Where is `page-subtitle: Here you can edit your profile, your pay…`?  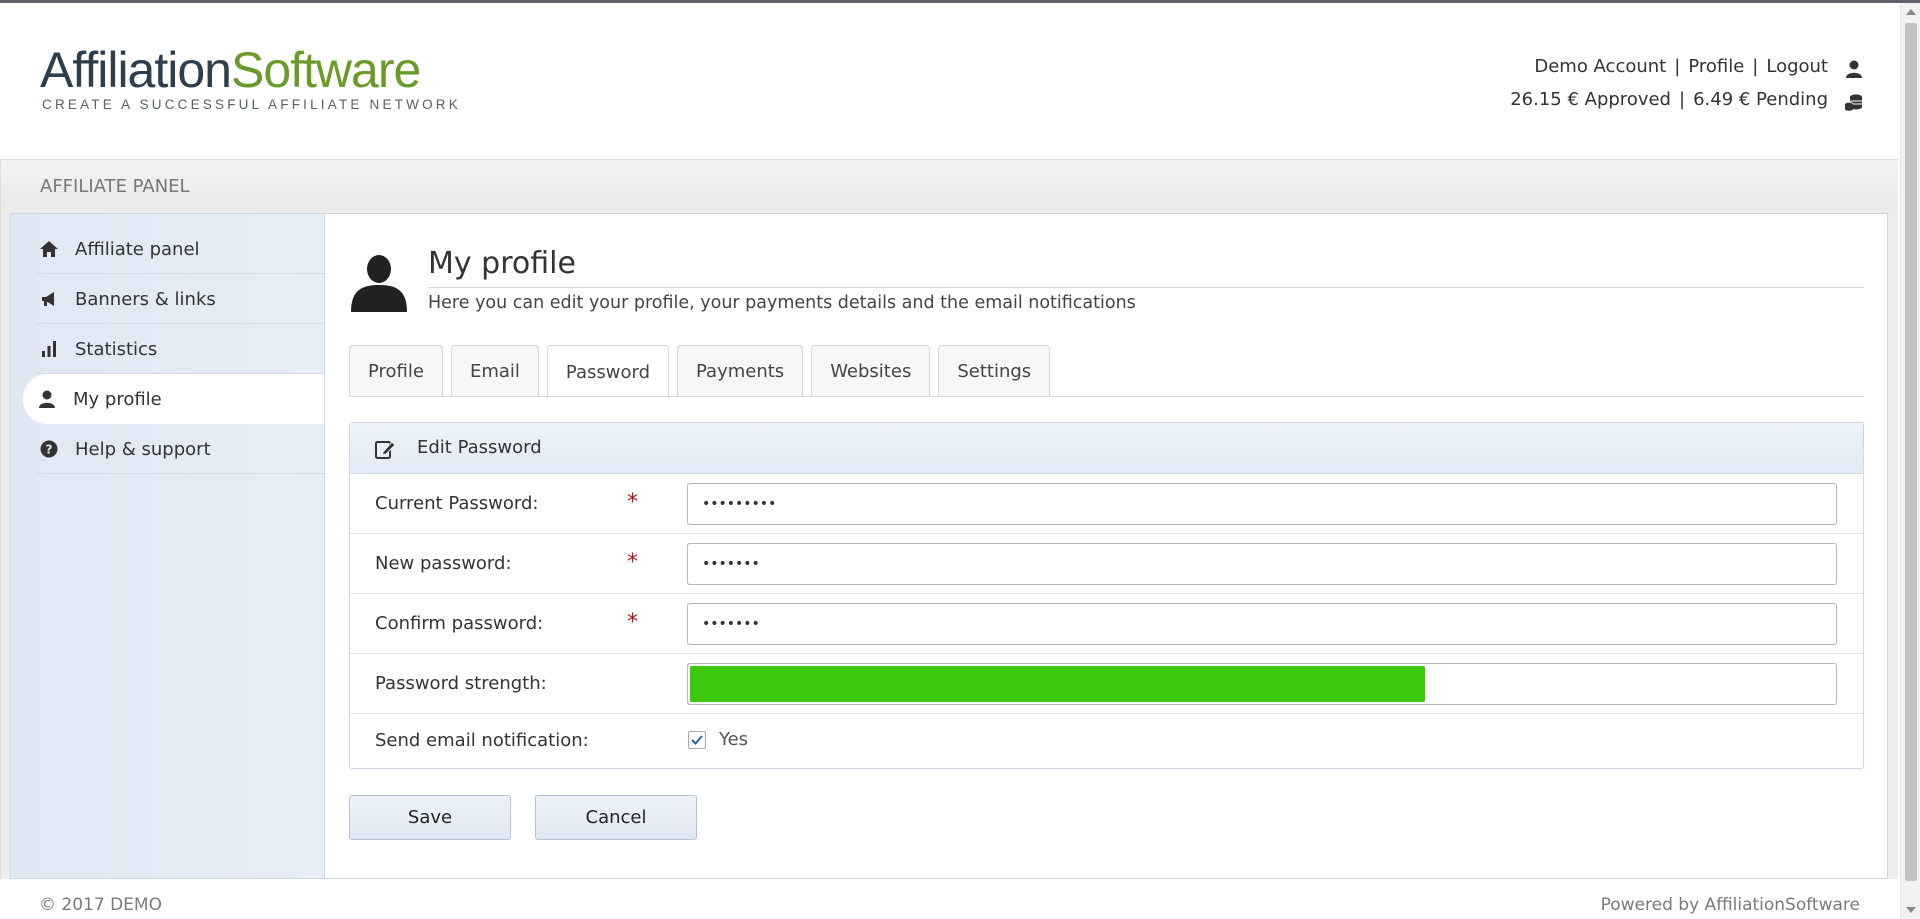
page-subtitle: Here you can edit your profile, your pay… is located at coordinates (782, 303).